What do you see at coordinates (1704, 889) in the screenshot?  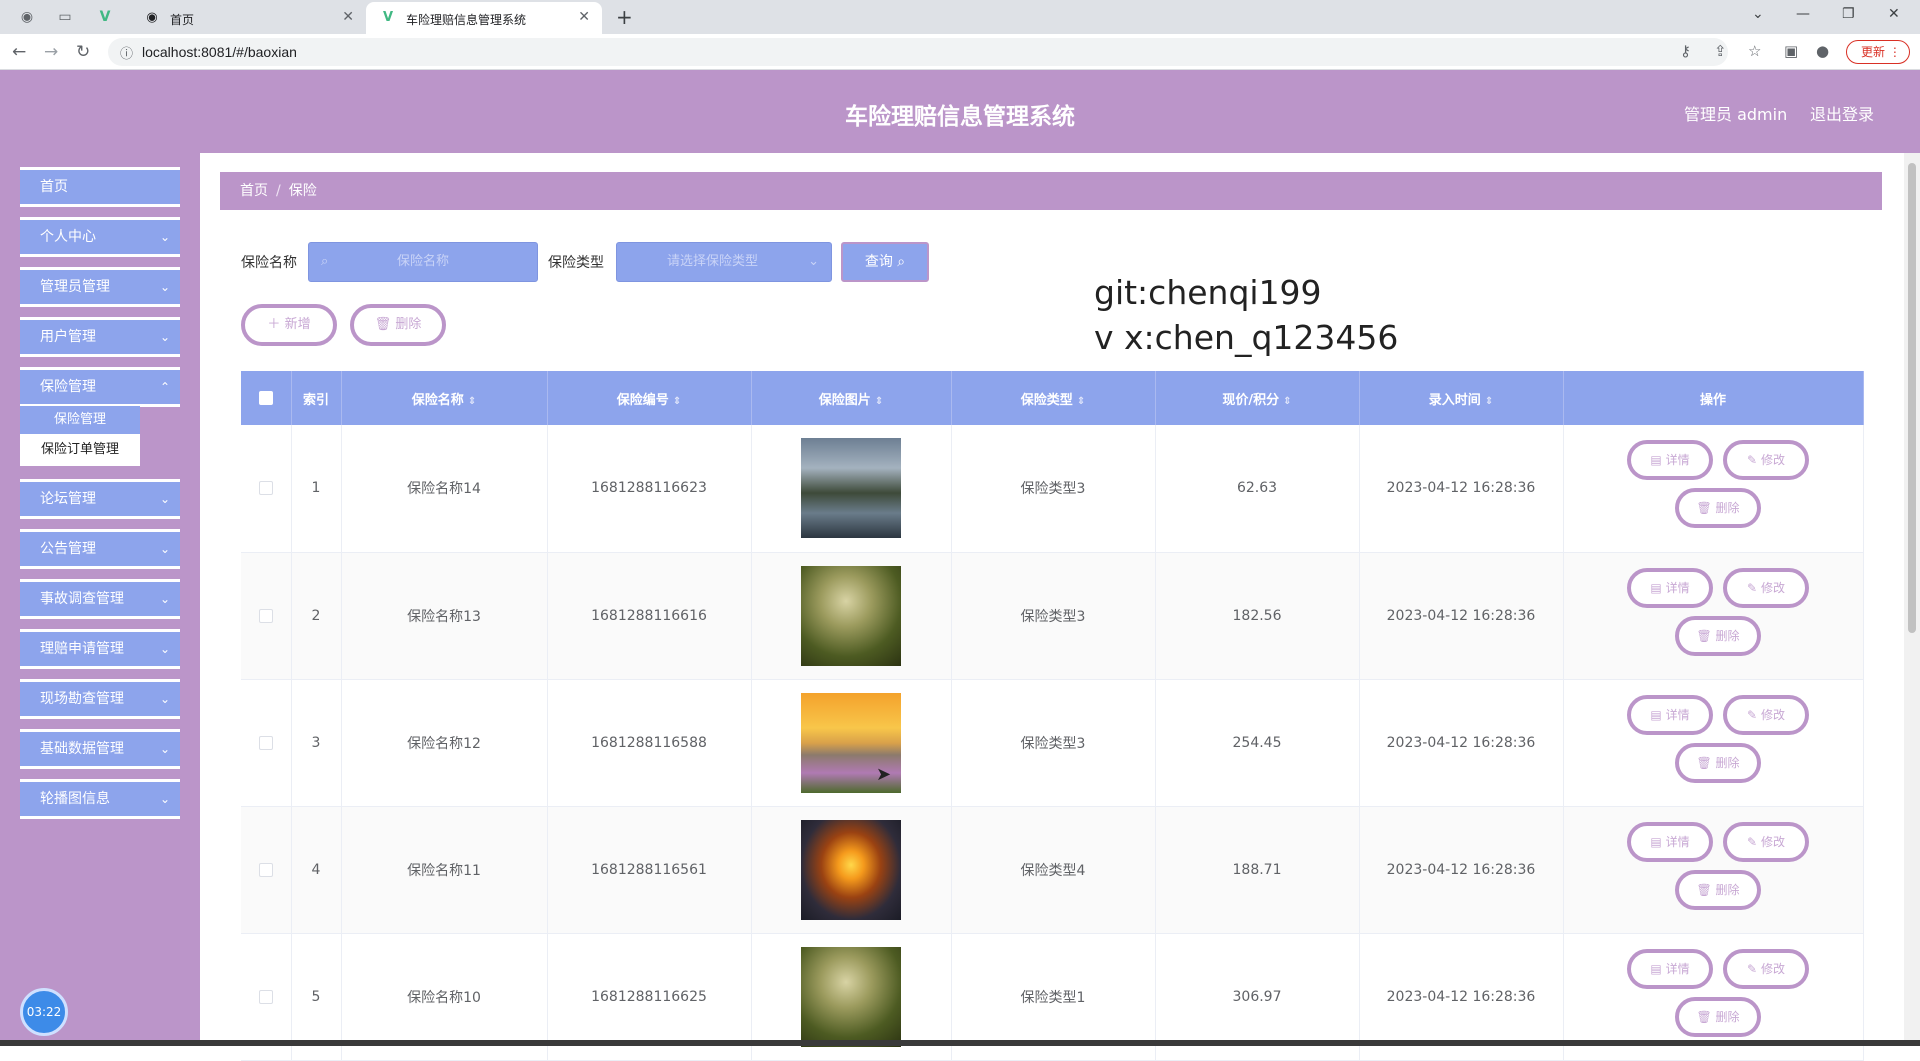 I see `trash-icon: 🗑` at bounding box center [1704, 889].